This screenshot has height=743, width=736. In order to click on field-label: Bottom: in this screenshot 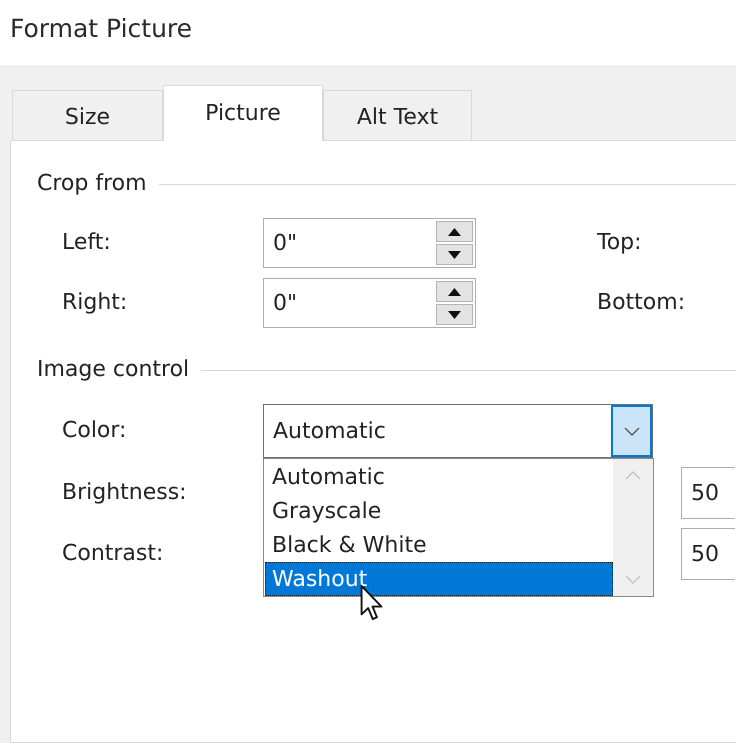, I will do `click(641, 303)`.